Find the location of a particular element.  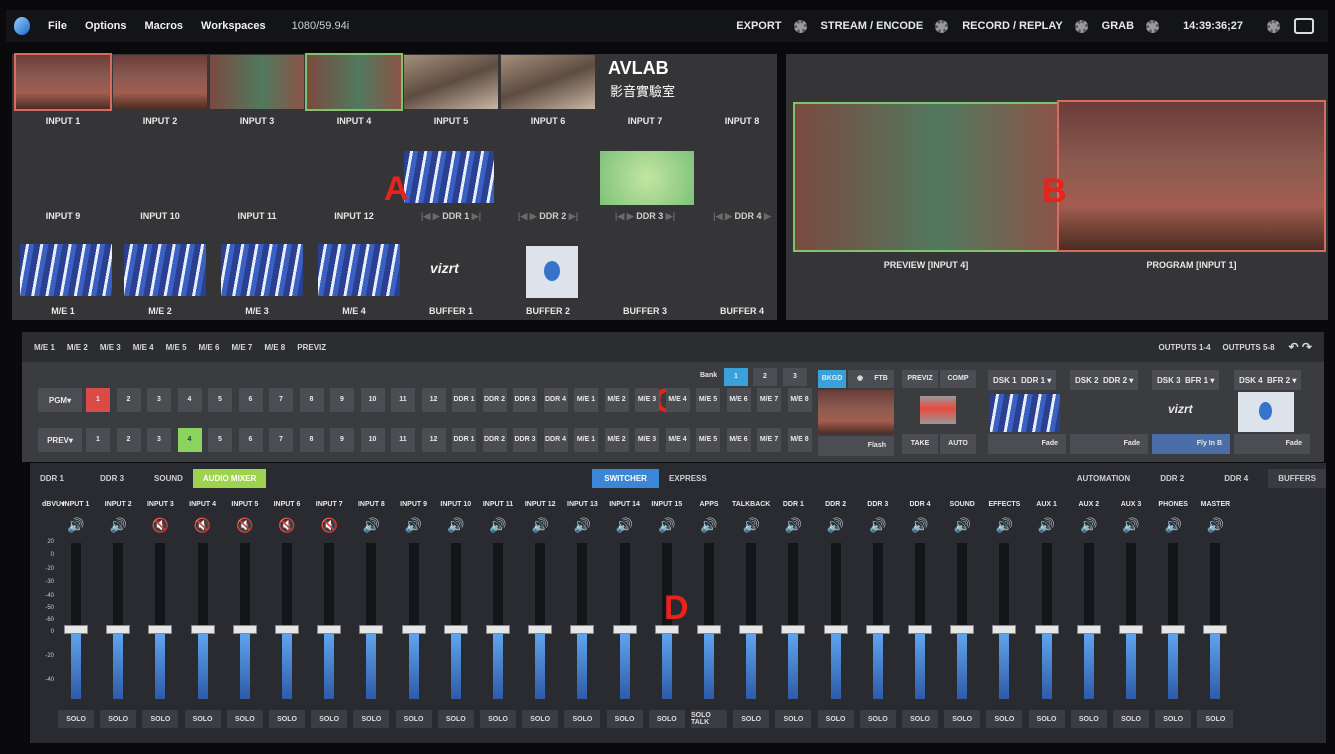

record-replay-button: RECORD / REPLAY is located at coordinates (1012, 26).